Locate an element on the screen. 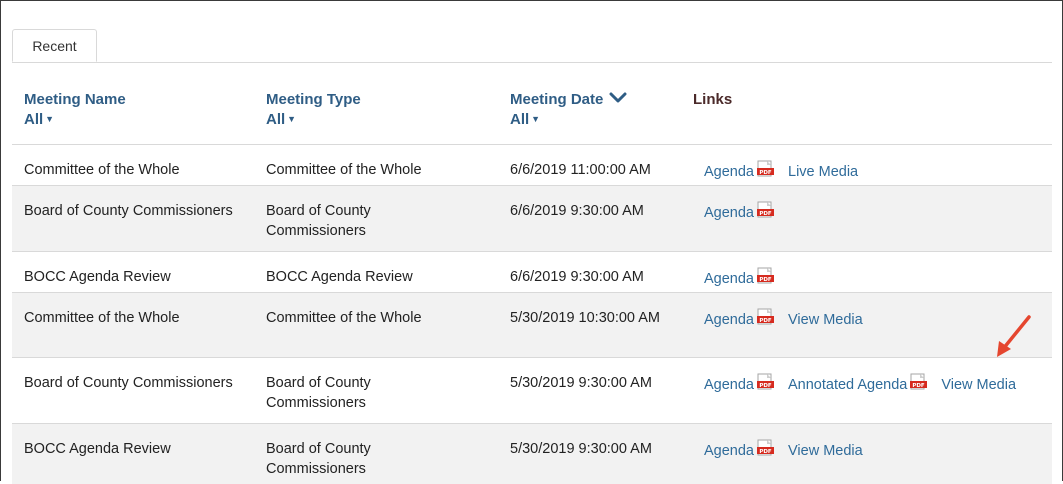 The width and height of the screenshot is (1063, 484). column-title: Meeting Date is located at coordinates (557, 99).